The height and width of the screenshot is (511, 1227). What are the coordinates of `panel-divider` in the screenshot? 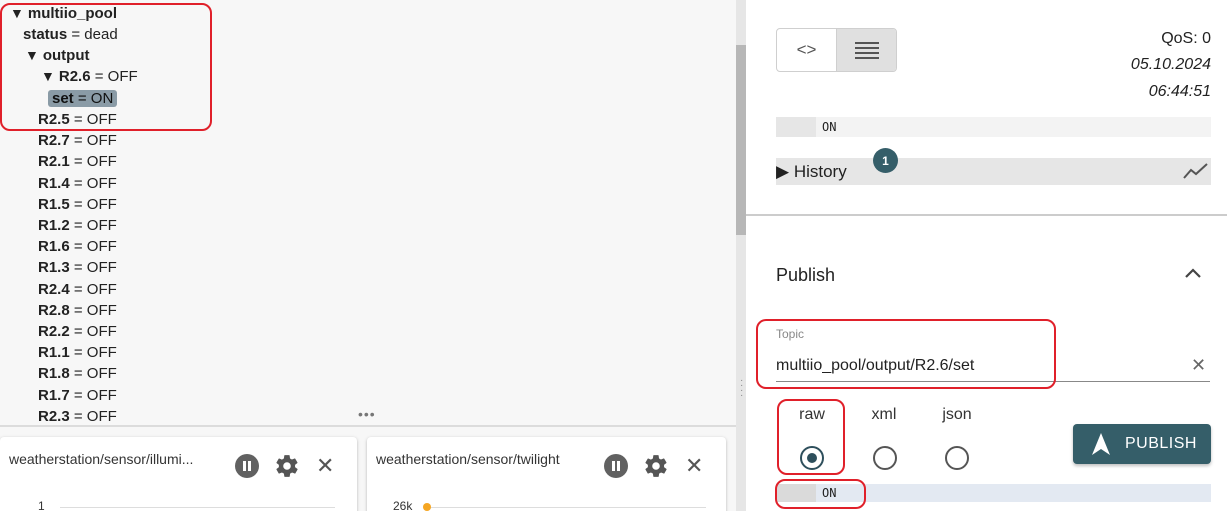 It's located at (368, 426).